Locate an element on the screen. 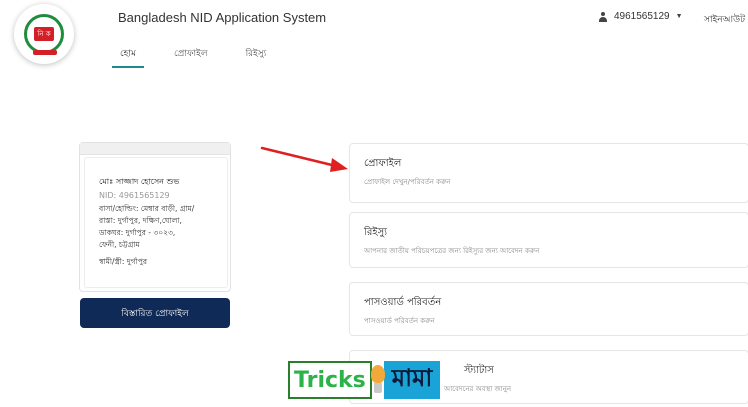 The height and width of the screenshot is (407, 748). menu-card-profile: প্রোফাইল প্রোফাইল দেখুন/পরিবর্তন করুন is located at coordinates (548, 173).